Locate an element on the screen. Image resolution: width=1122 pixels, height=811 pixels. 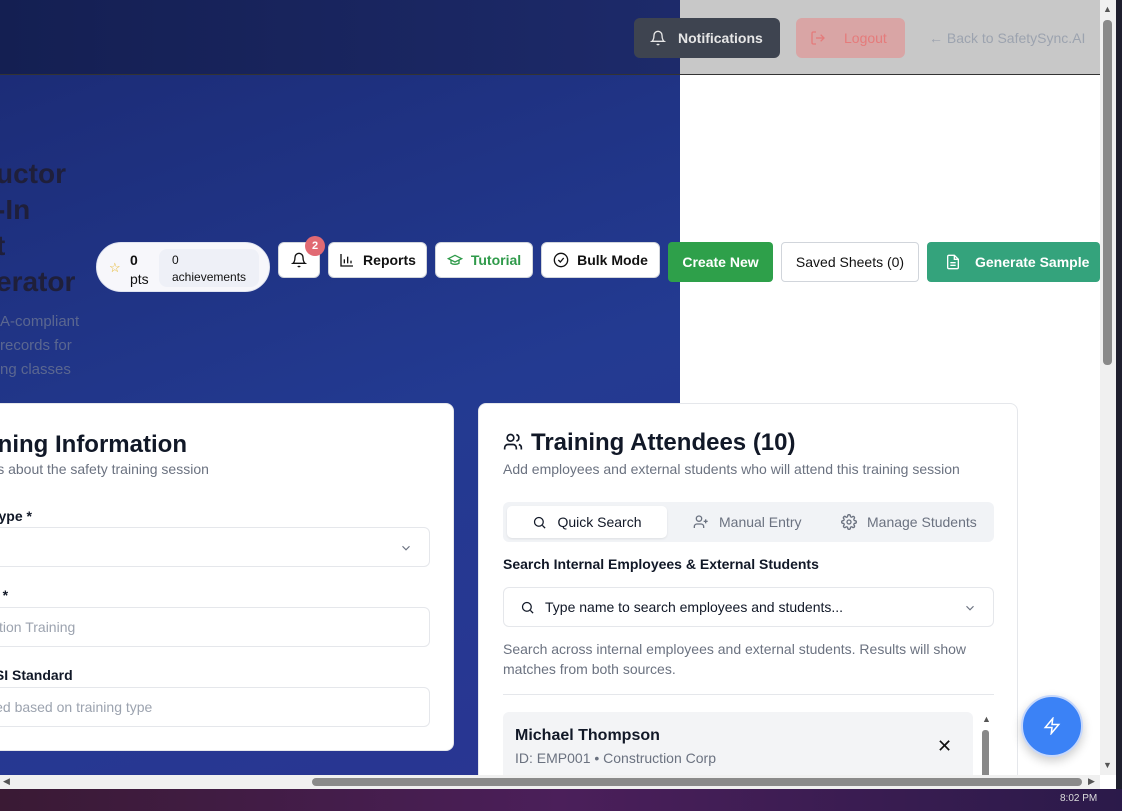
vertical-scrollbar-thumb is located at coordinates (1107, 192).